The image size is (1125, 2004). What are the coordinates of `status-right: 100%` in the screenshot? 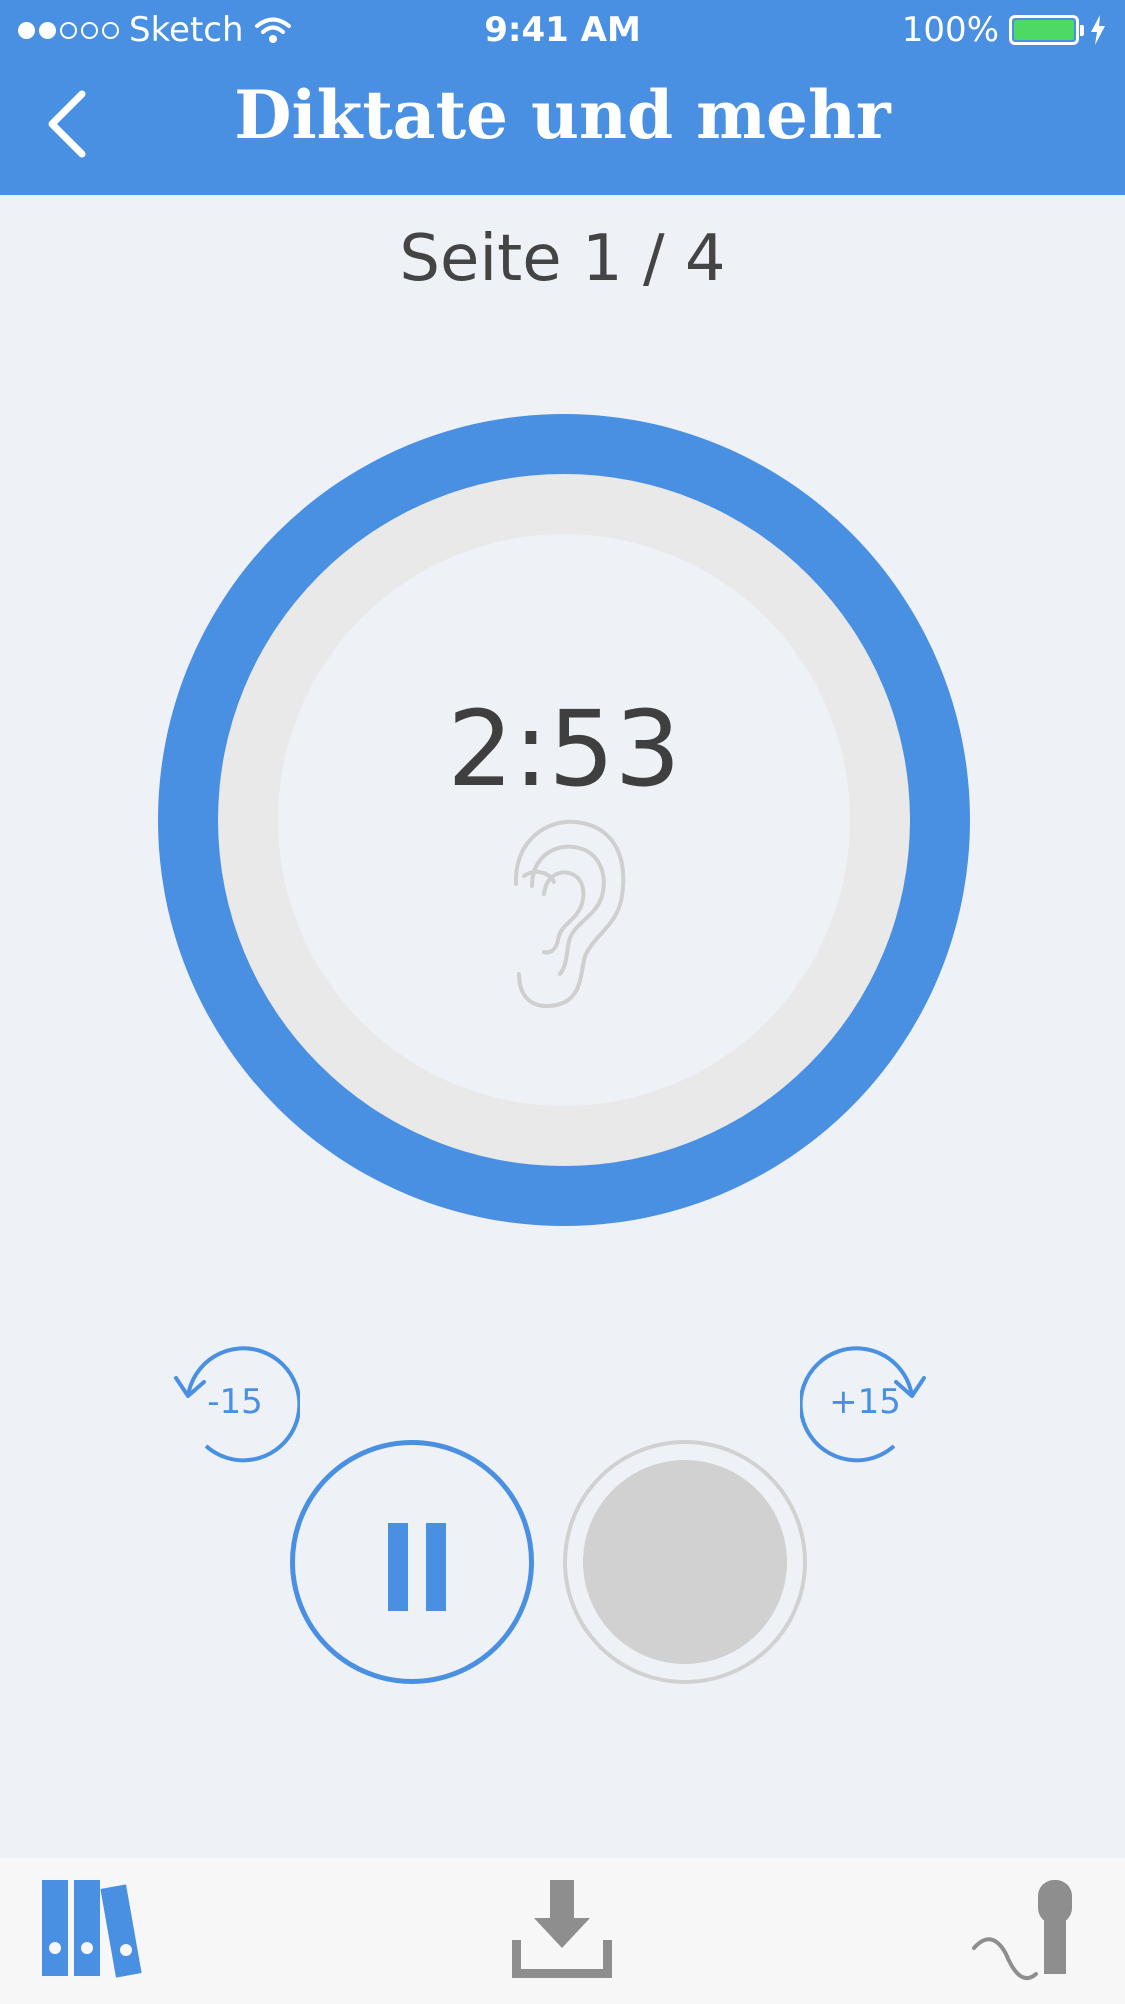 It's located at (1004, 30).